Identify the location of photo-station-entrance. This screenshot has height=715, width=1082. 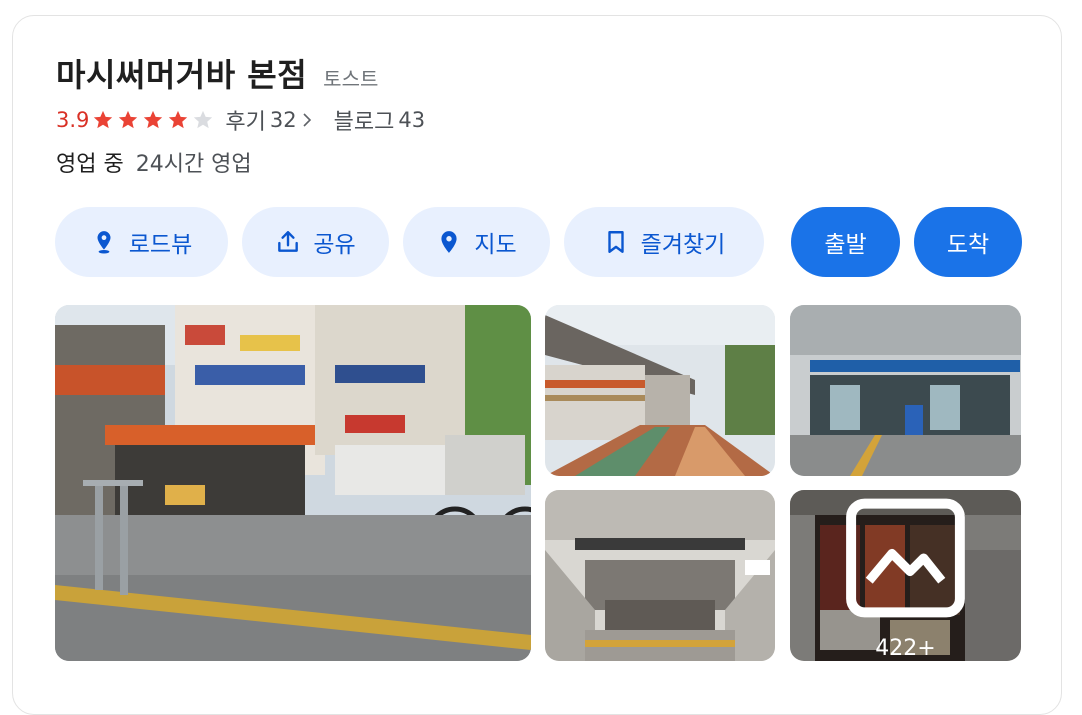
(905, 390).